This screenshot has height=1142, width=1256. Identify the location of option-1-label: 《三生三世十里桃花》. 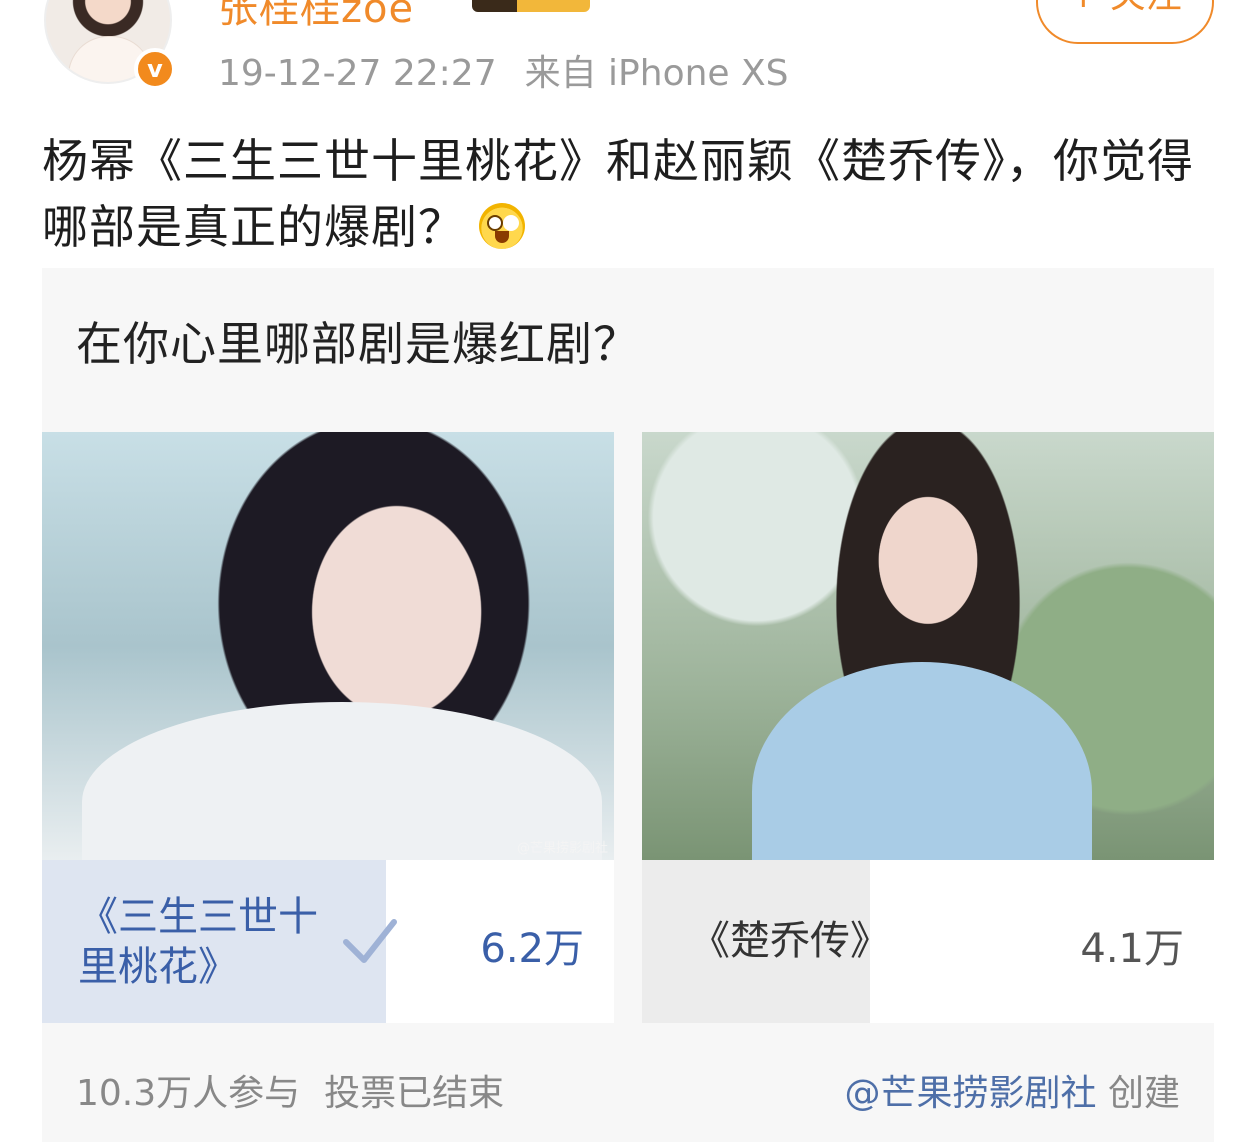
(198, 942).